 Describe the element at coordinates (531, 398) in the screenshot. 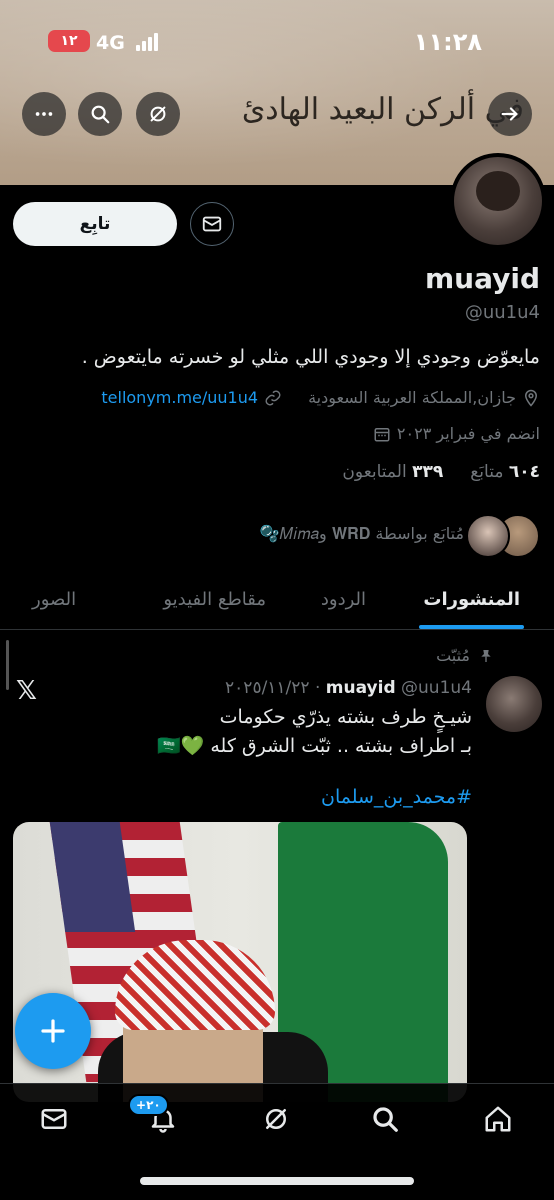

I see `location-icon` at that location.